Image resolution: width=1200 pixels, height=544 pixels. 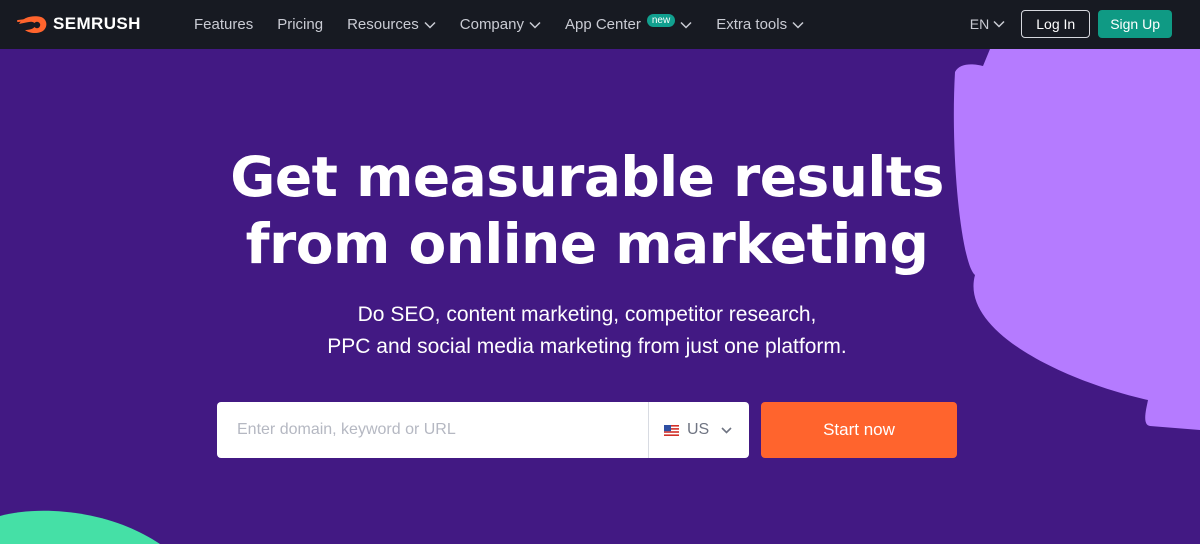 I want to click on semrush-flame-icon, so click(x=32, y=24).